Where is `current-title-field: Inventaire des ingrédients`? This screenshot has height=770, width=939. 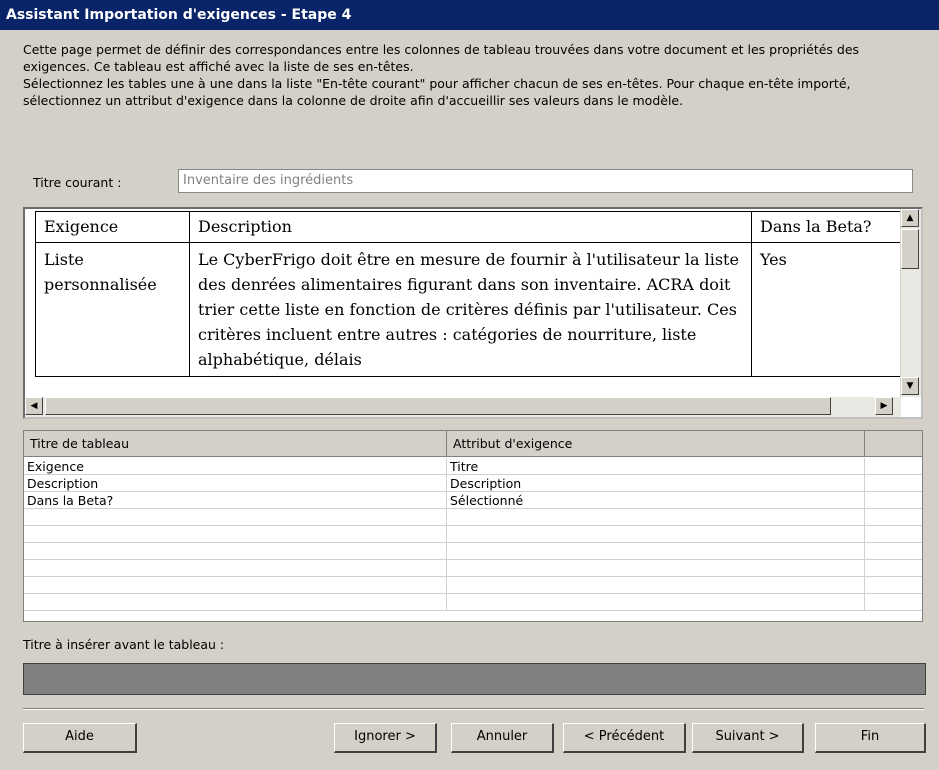 current-title-field: Inventaire des ingrédients is located at coordinates (545, 181).